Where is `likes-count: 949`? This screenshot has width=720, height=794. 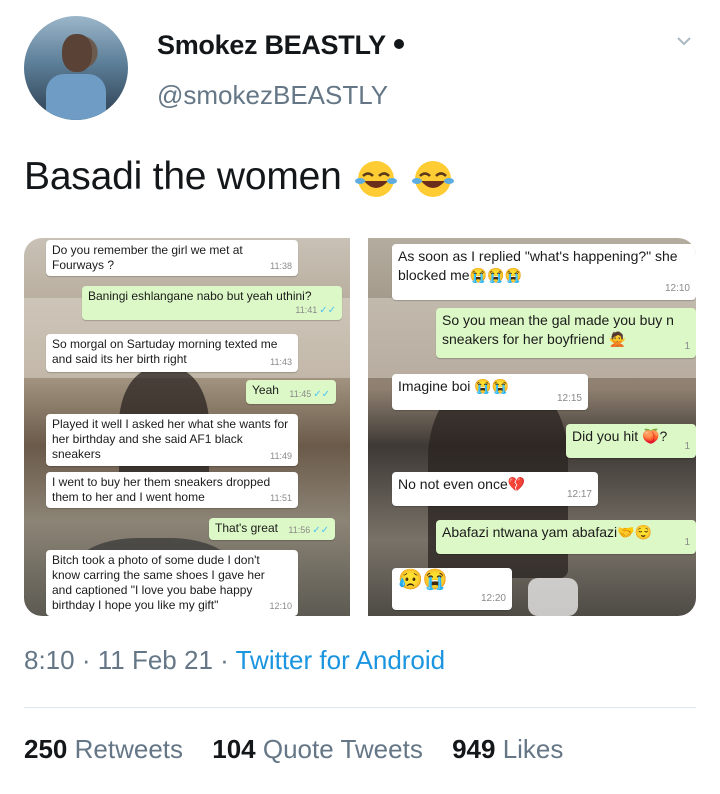 likes-count: 949 is located at coordinates (474, 749).